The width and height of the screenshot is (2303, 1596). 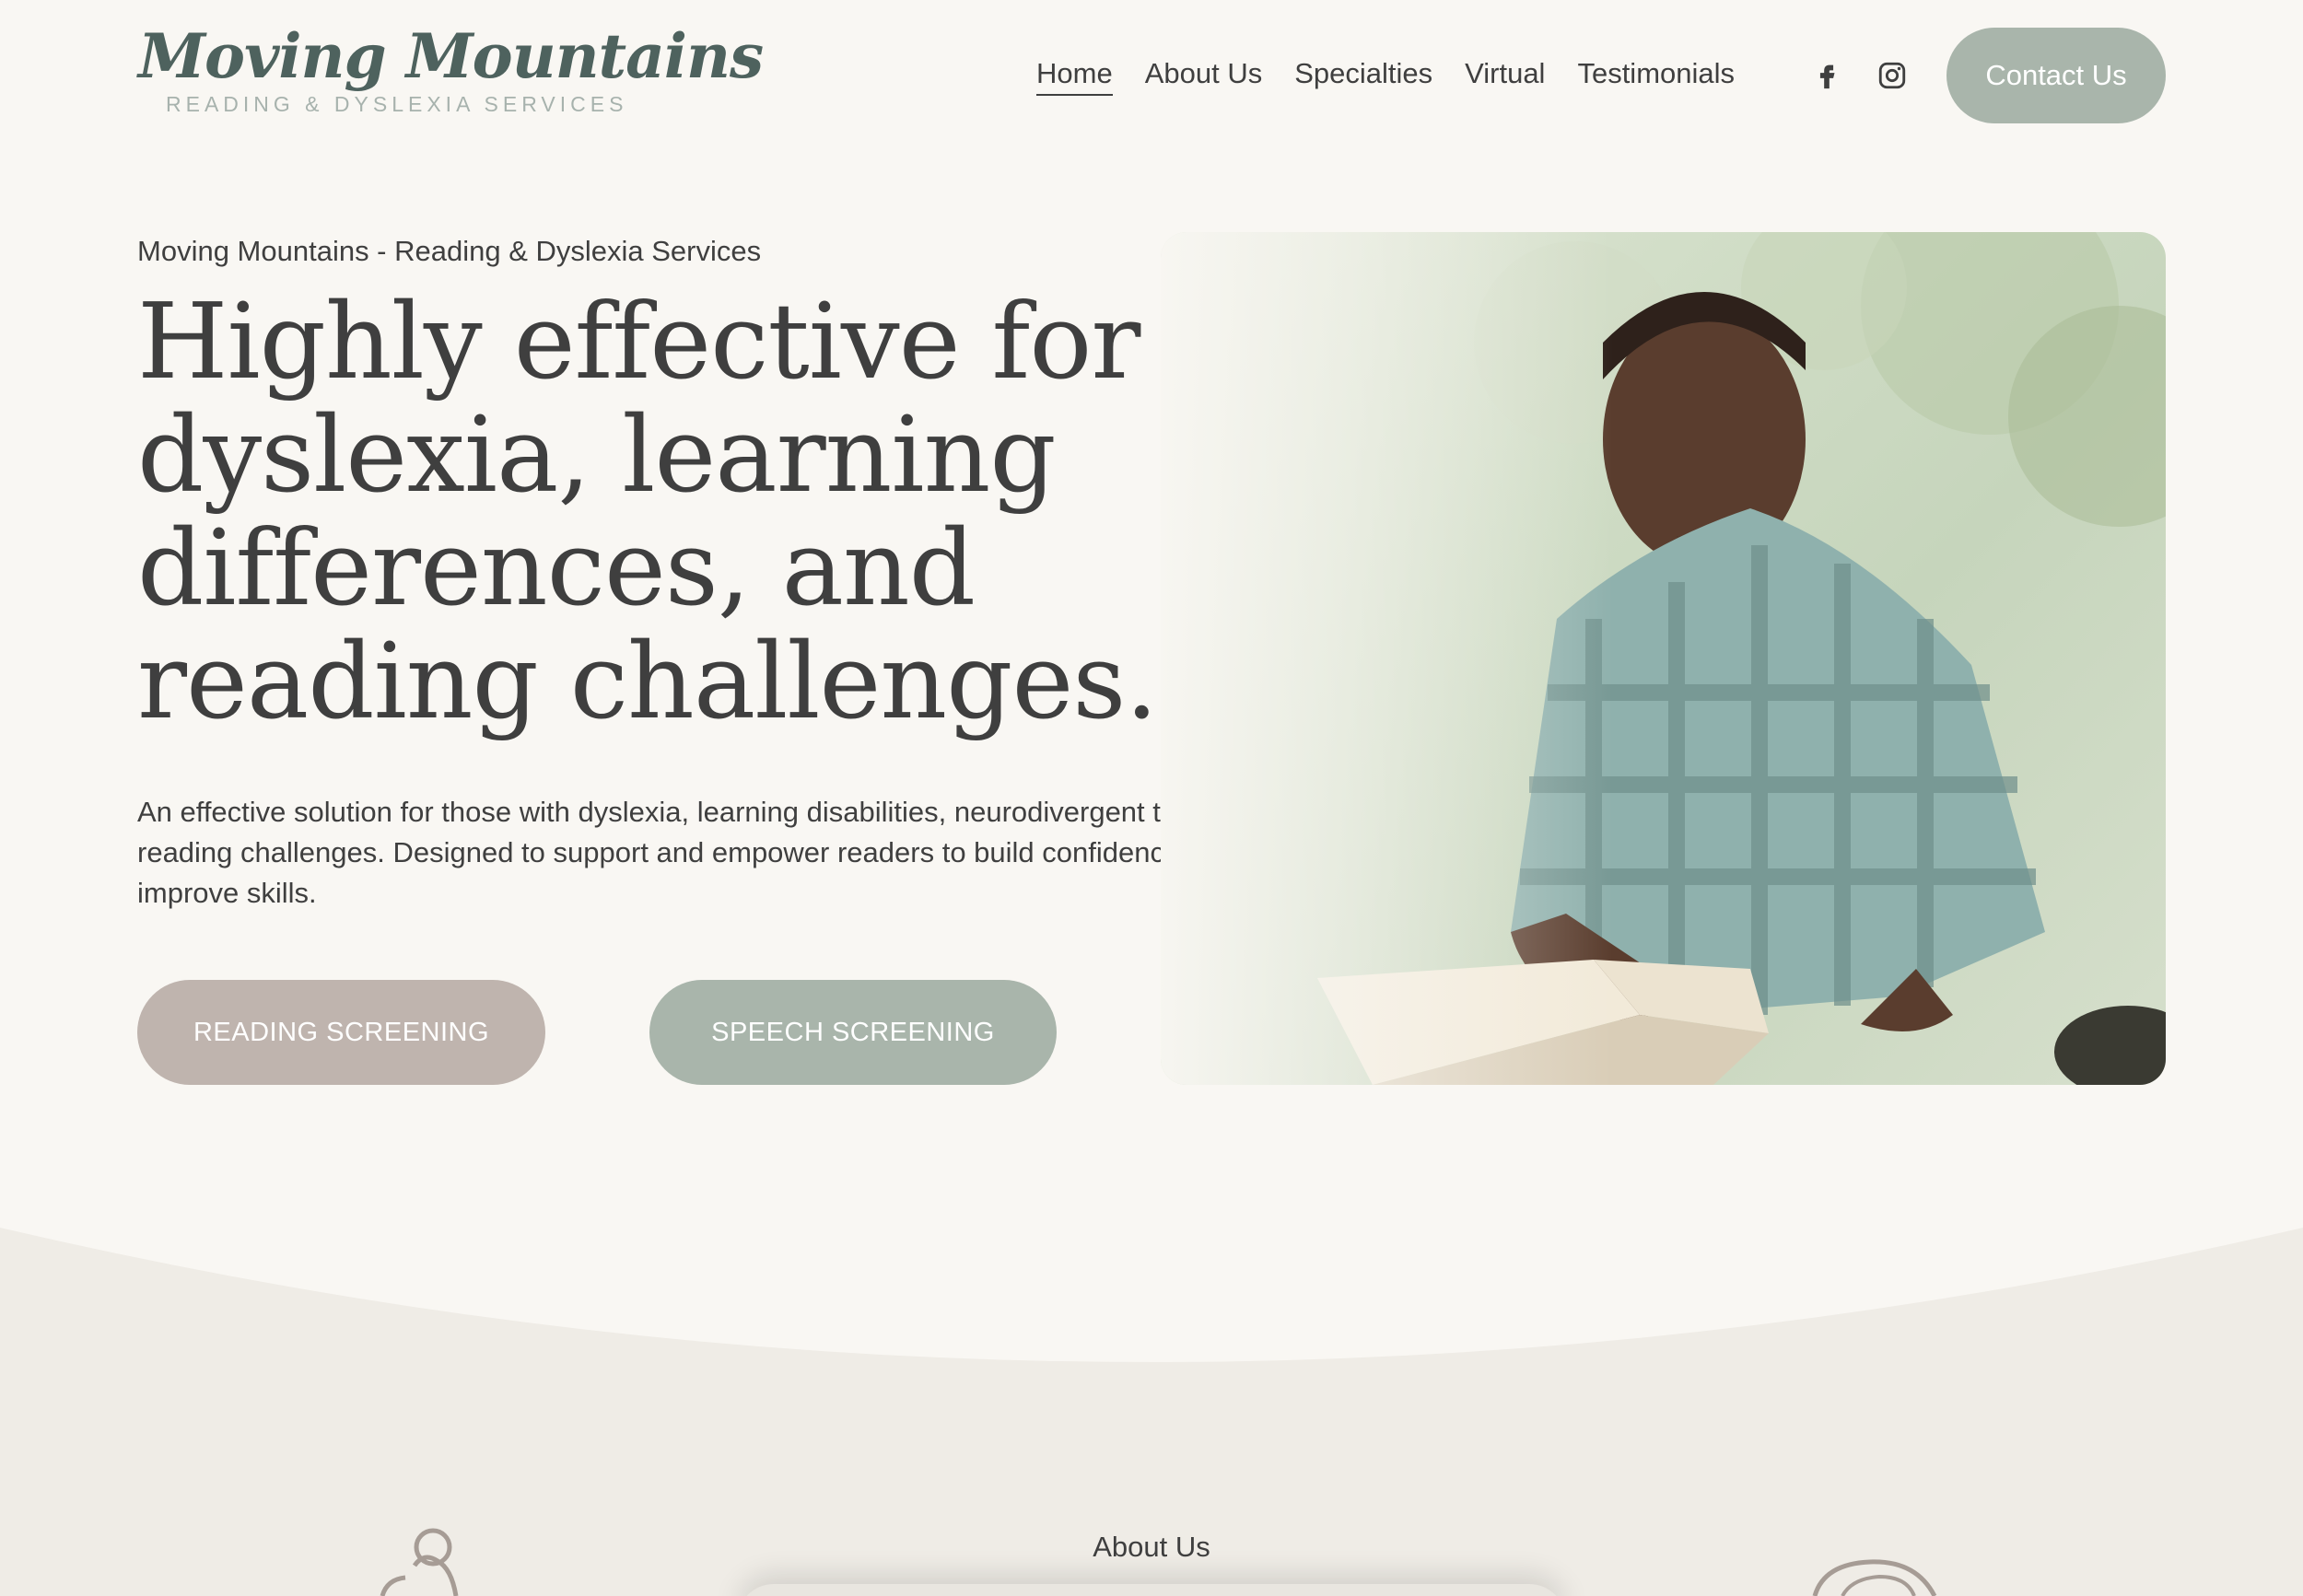 What do you see at coordinates (1151, 1547) in the screenshot?
I see `about-us-section-label: About Us` at bounding box center [1151, 1547].